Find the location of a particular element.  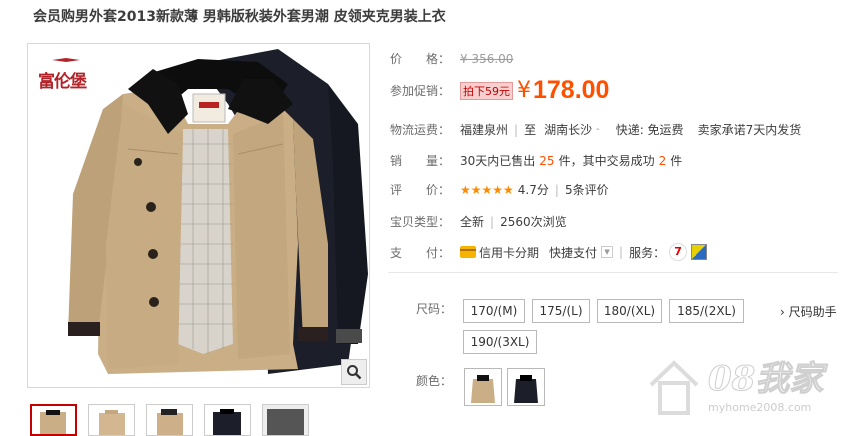

product-title: 会员购男外套2013新款薄 男韩版秋装外套男潮 皮领夹克男装上衣 is located at coordinates (239, 17).